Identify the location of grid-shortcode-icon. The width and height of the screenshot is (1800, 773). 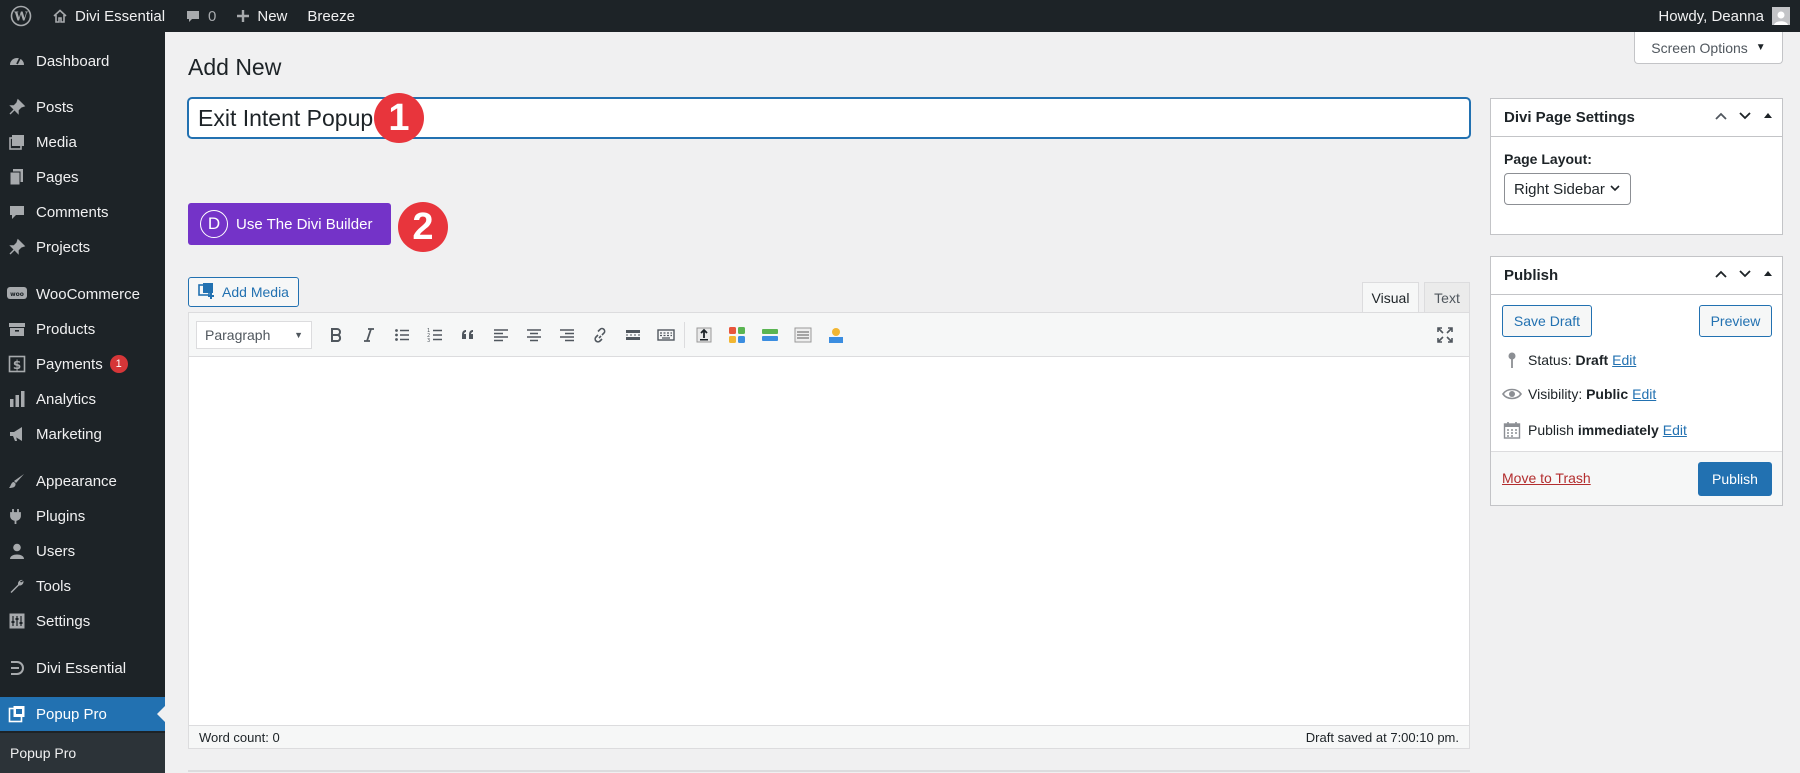
(736, 335).